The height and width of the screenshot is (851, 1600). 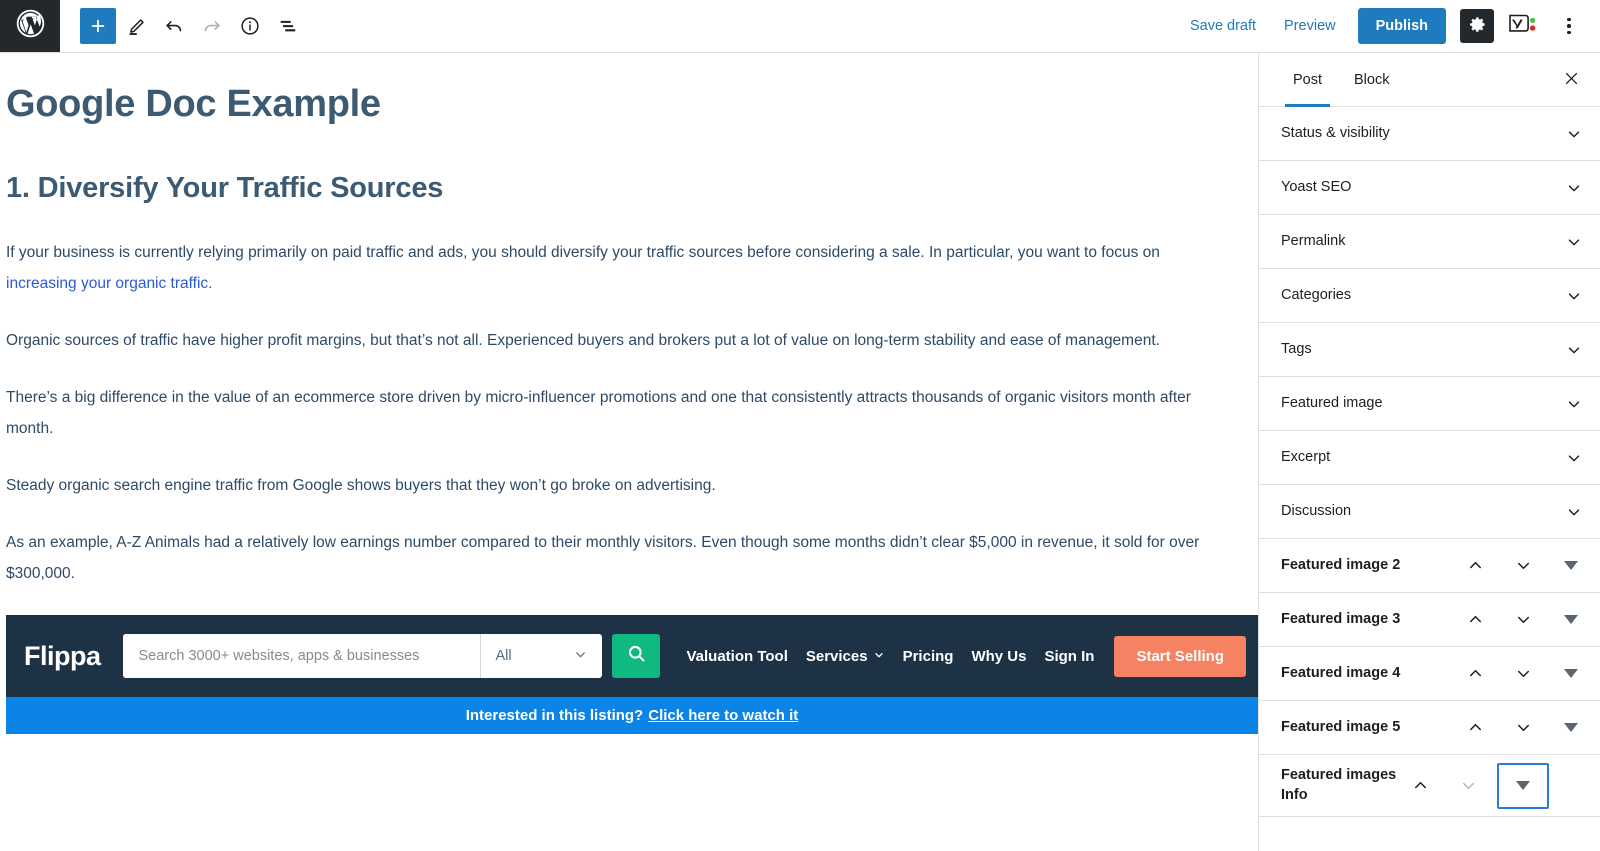 What do you see at coordinates (1401, 26) in the screenshot?
I see `publish-button: Publish` at bounding box center [1401, 26].